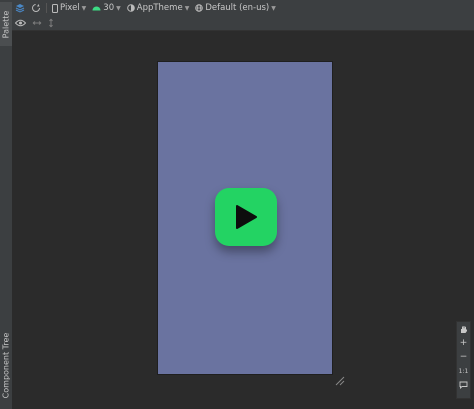  I want to click on rotate-icon, so click(36, 8).